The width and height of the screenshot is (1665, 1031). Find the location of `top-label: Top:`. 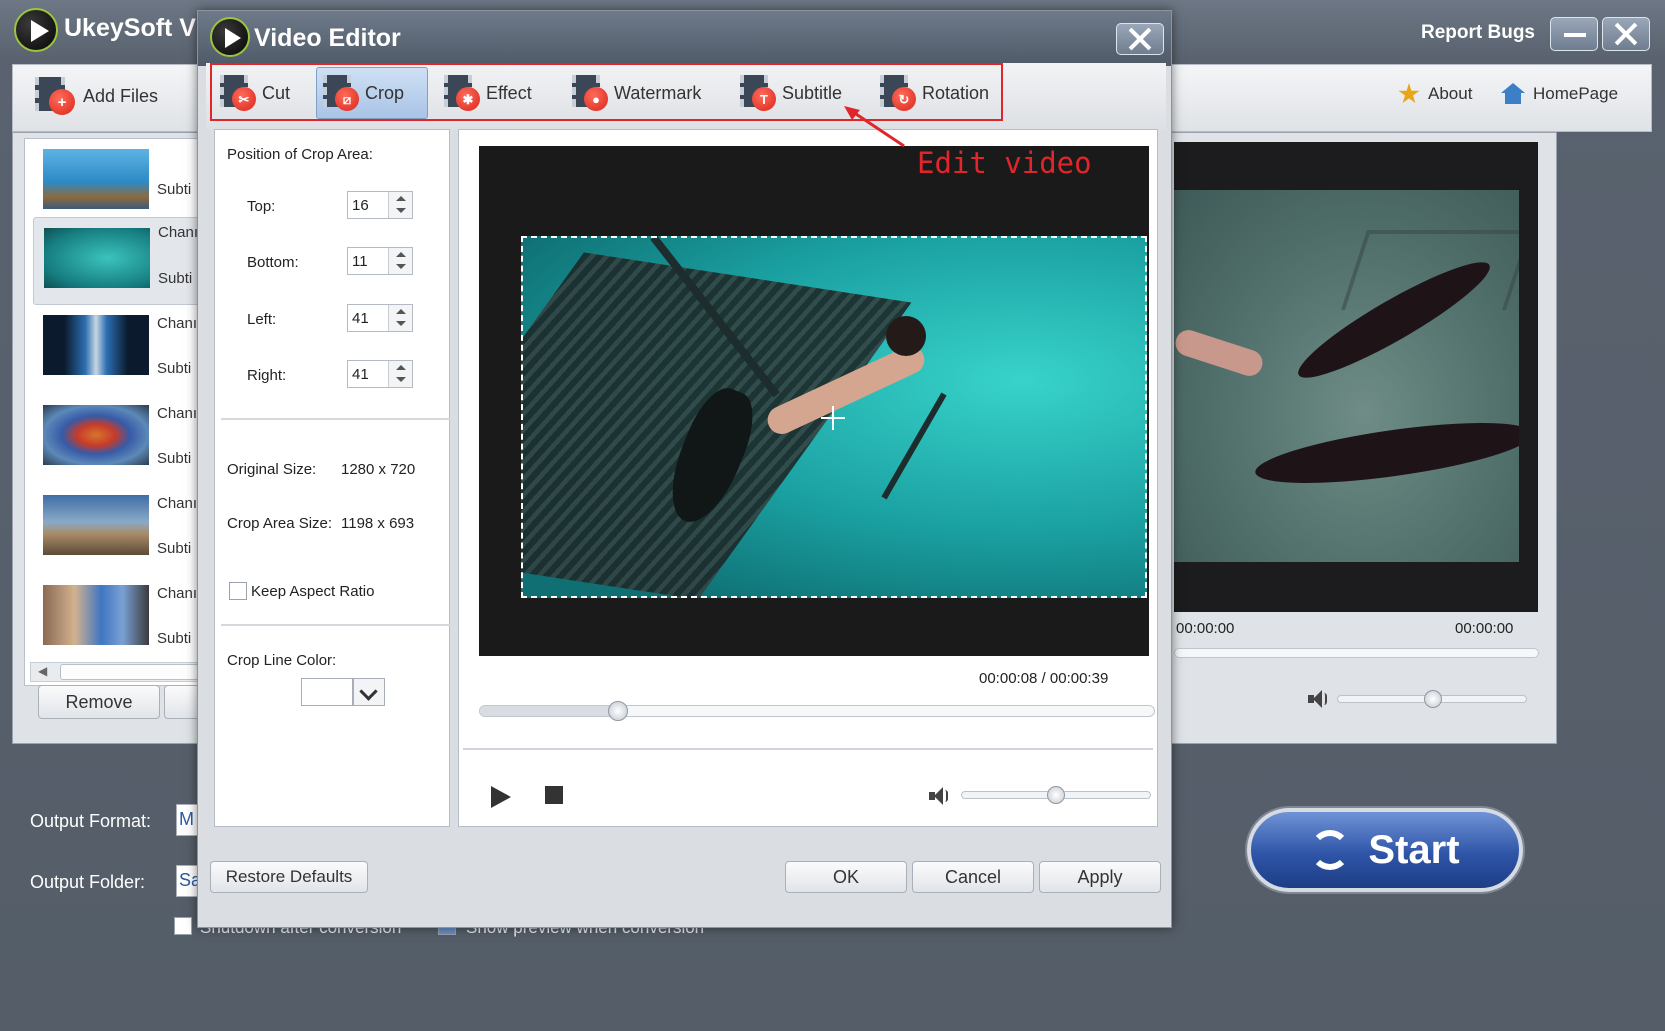

top-label: Top: is located at coordinates (261, 206).